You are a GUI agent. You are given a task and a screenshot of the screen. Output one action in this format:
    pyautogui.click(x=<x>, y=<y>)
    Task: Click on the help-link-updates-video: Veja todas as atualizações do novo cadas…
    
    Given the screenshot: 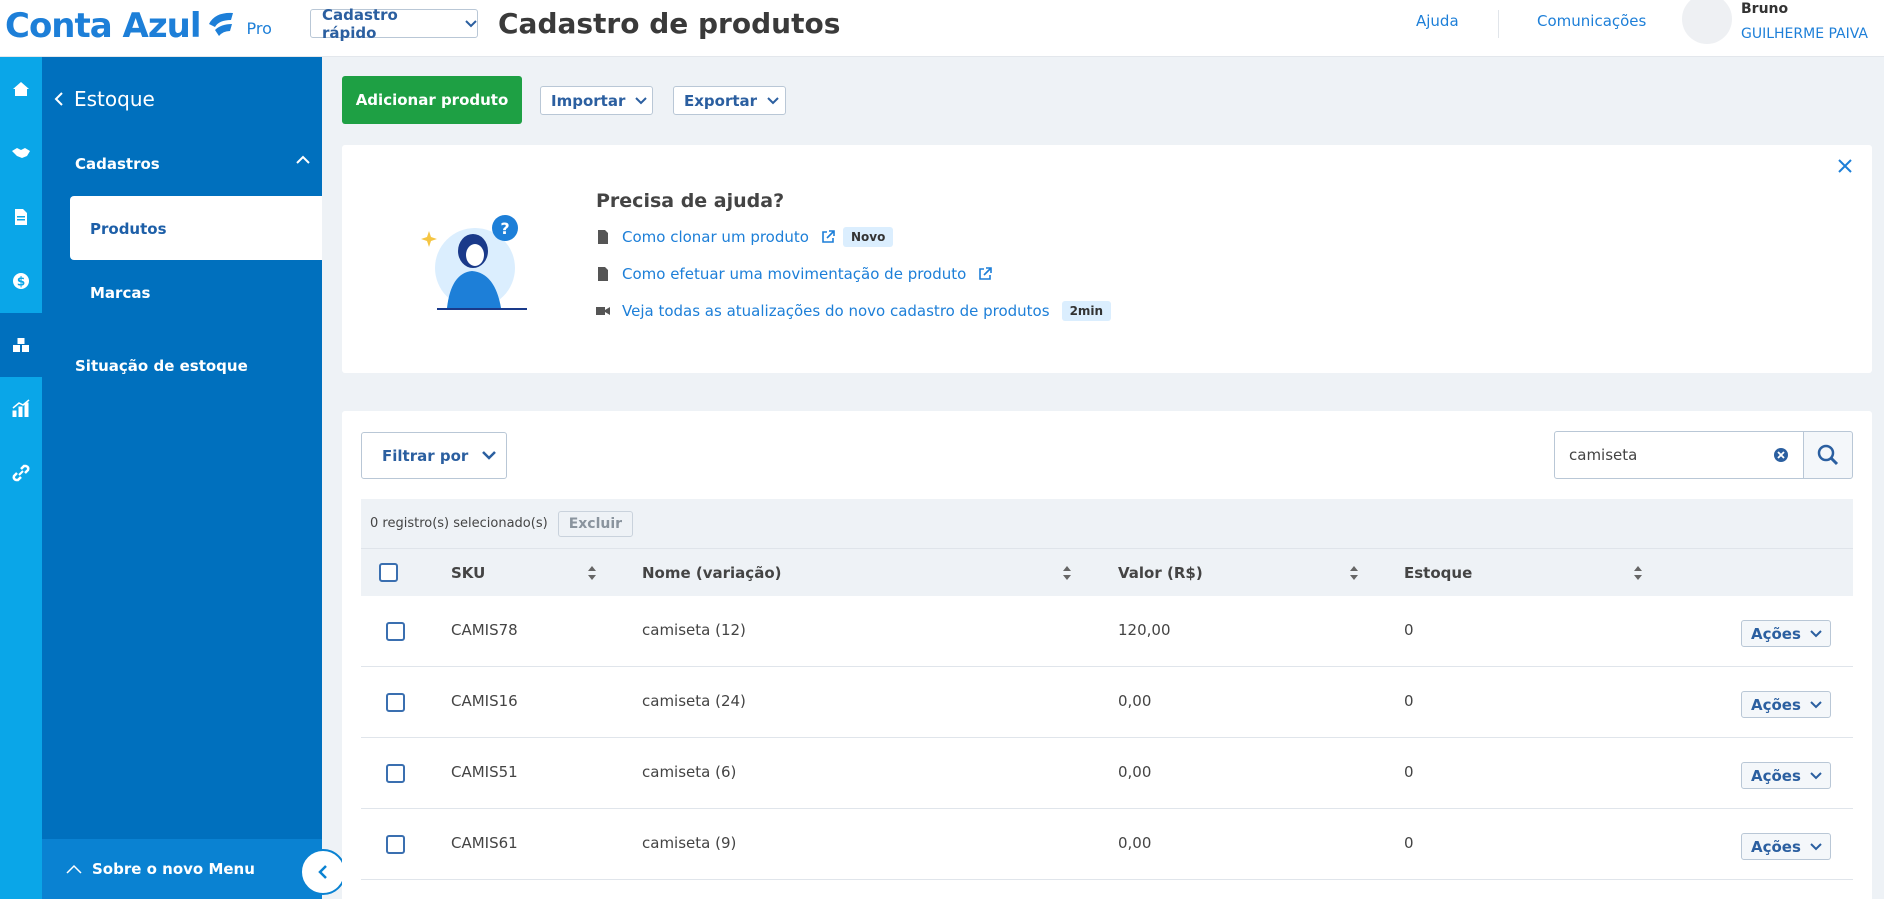 What is the action you would take?
    pyautogui.click(x=854, y=311)
    